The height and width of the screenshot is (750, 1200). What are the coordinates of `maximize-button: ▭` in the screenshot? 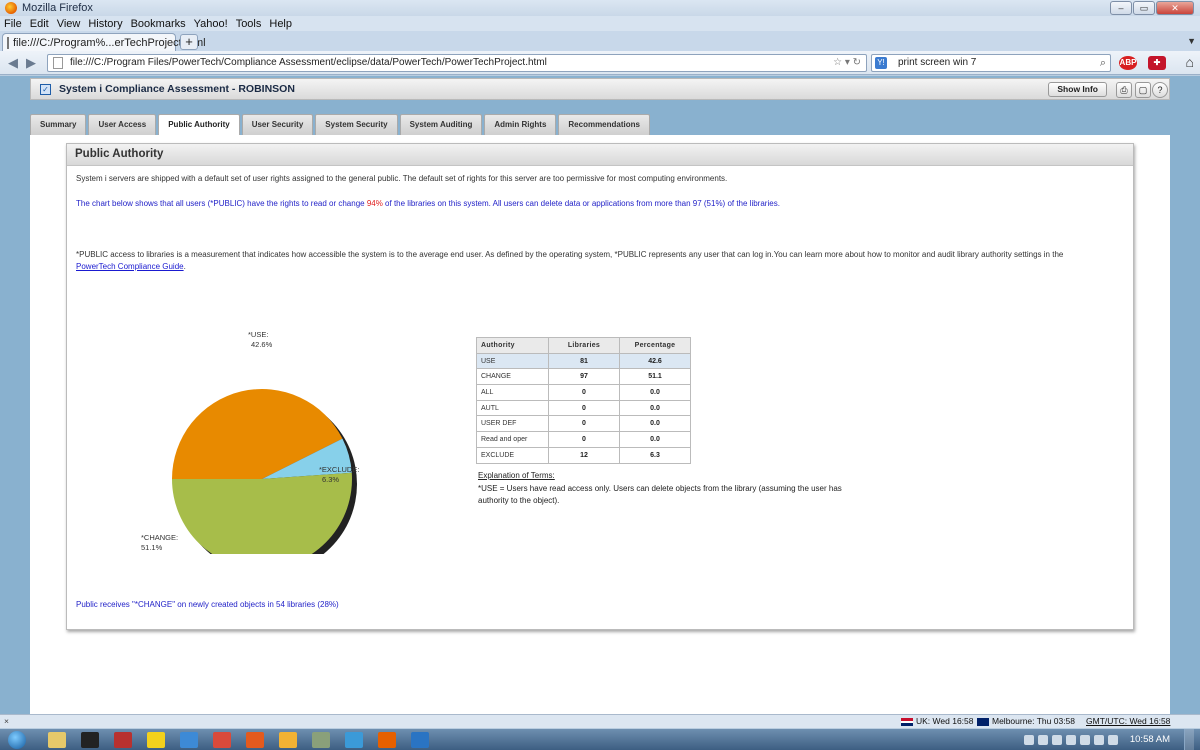 It's located at (1144, 8).